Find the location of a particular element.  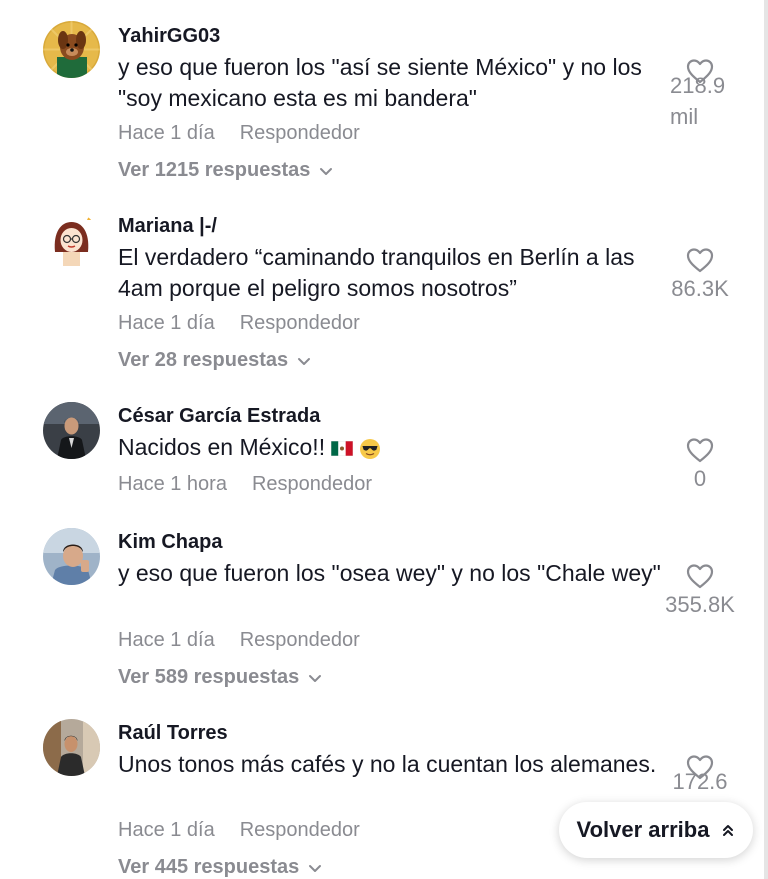

man-photo-avatar-icon is located at coordinates (71, 556).